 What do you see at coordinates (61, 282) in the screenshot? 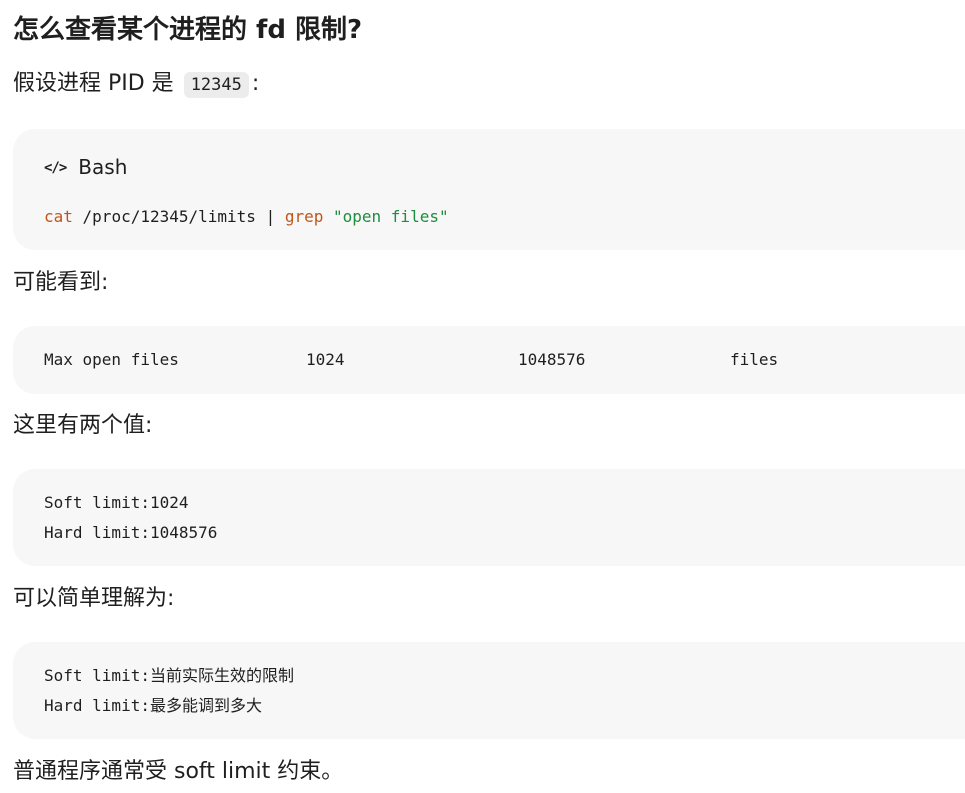
I see `see-paragraph: 可能看到:` at bounding box center [61, 282].